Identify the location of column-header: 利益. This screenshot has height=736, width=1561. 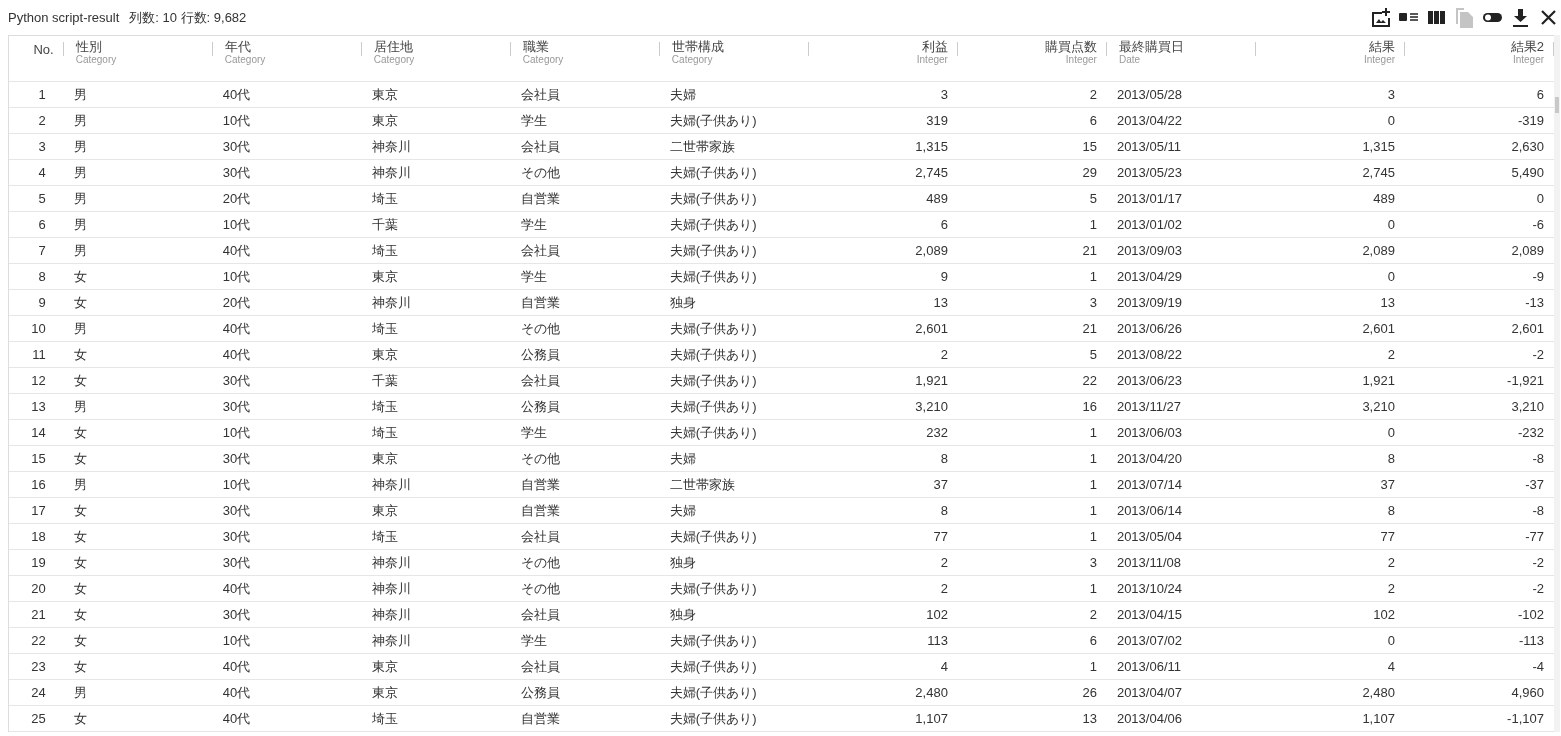
(934, 47).